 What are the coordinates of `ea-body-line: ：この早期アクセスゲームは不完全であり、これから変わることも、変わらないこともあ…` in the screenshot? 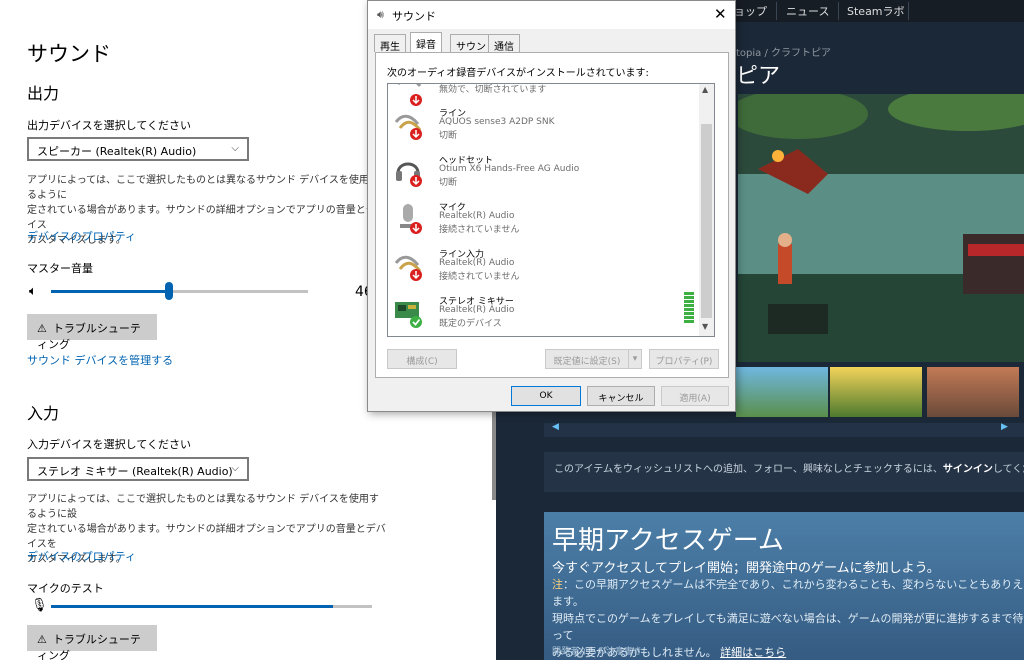 It's located at (788, 593).